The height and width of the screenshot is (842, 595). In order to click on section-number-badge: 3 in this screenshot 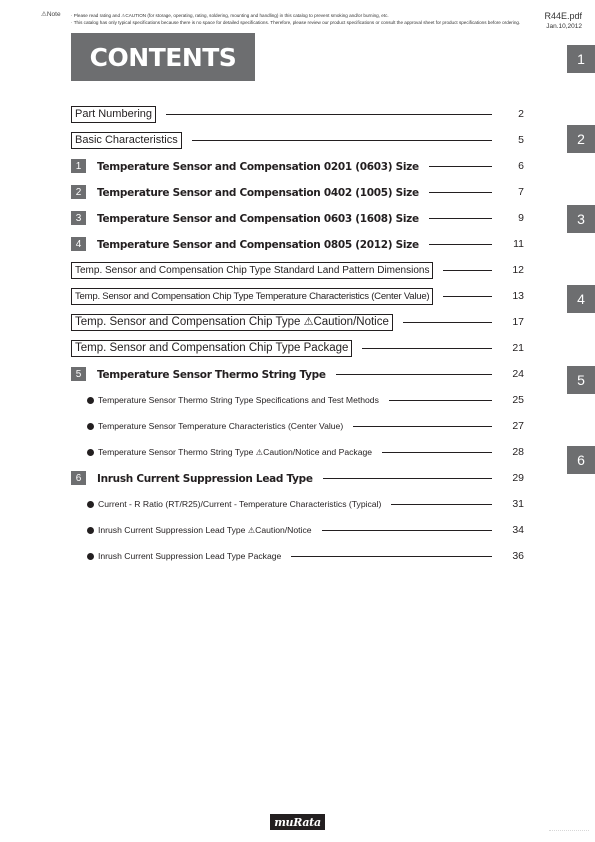, I will do `click(78, 218)`.